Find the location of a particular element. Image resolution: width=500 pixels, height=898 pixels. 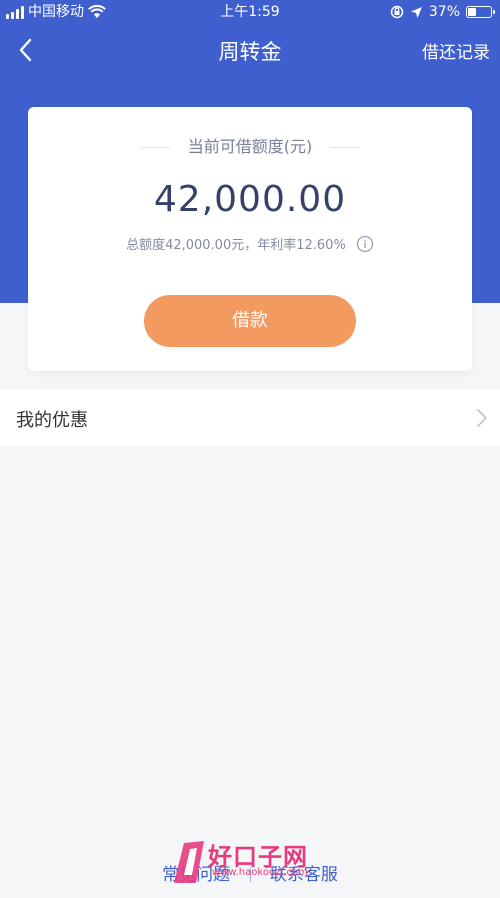

credit-summary: 总额度42,000.00元，年利率12.60% is located at coordinates (250, 246).